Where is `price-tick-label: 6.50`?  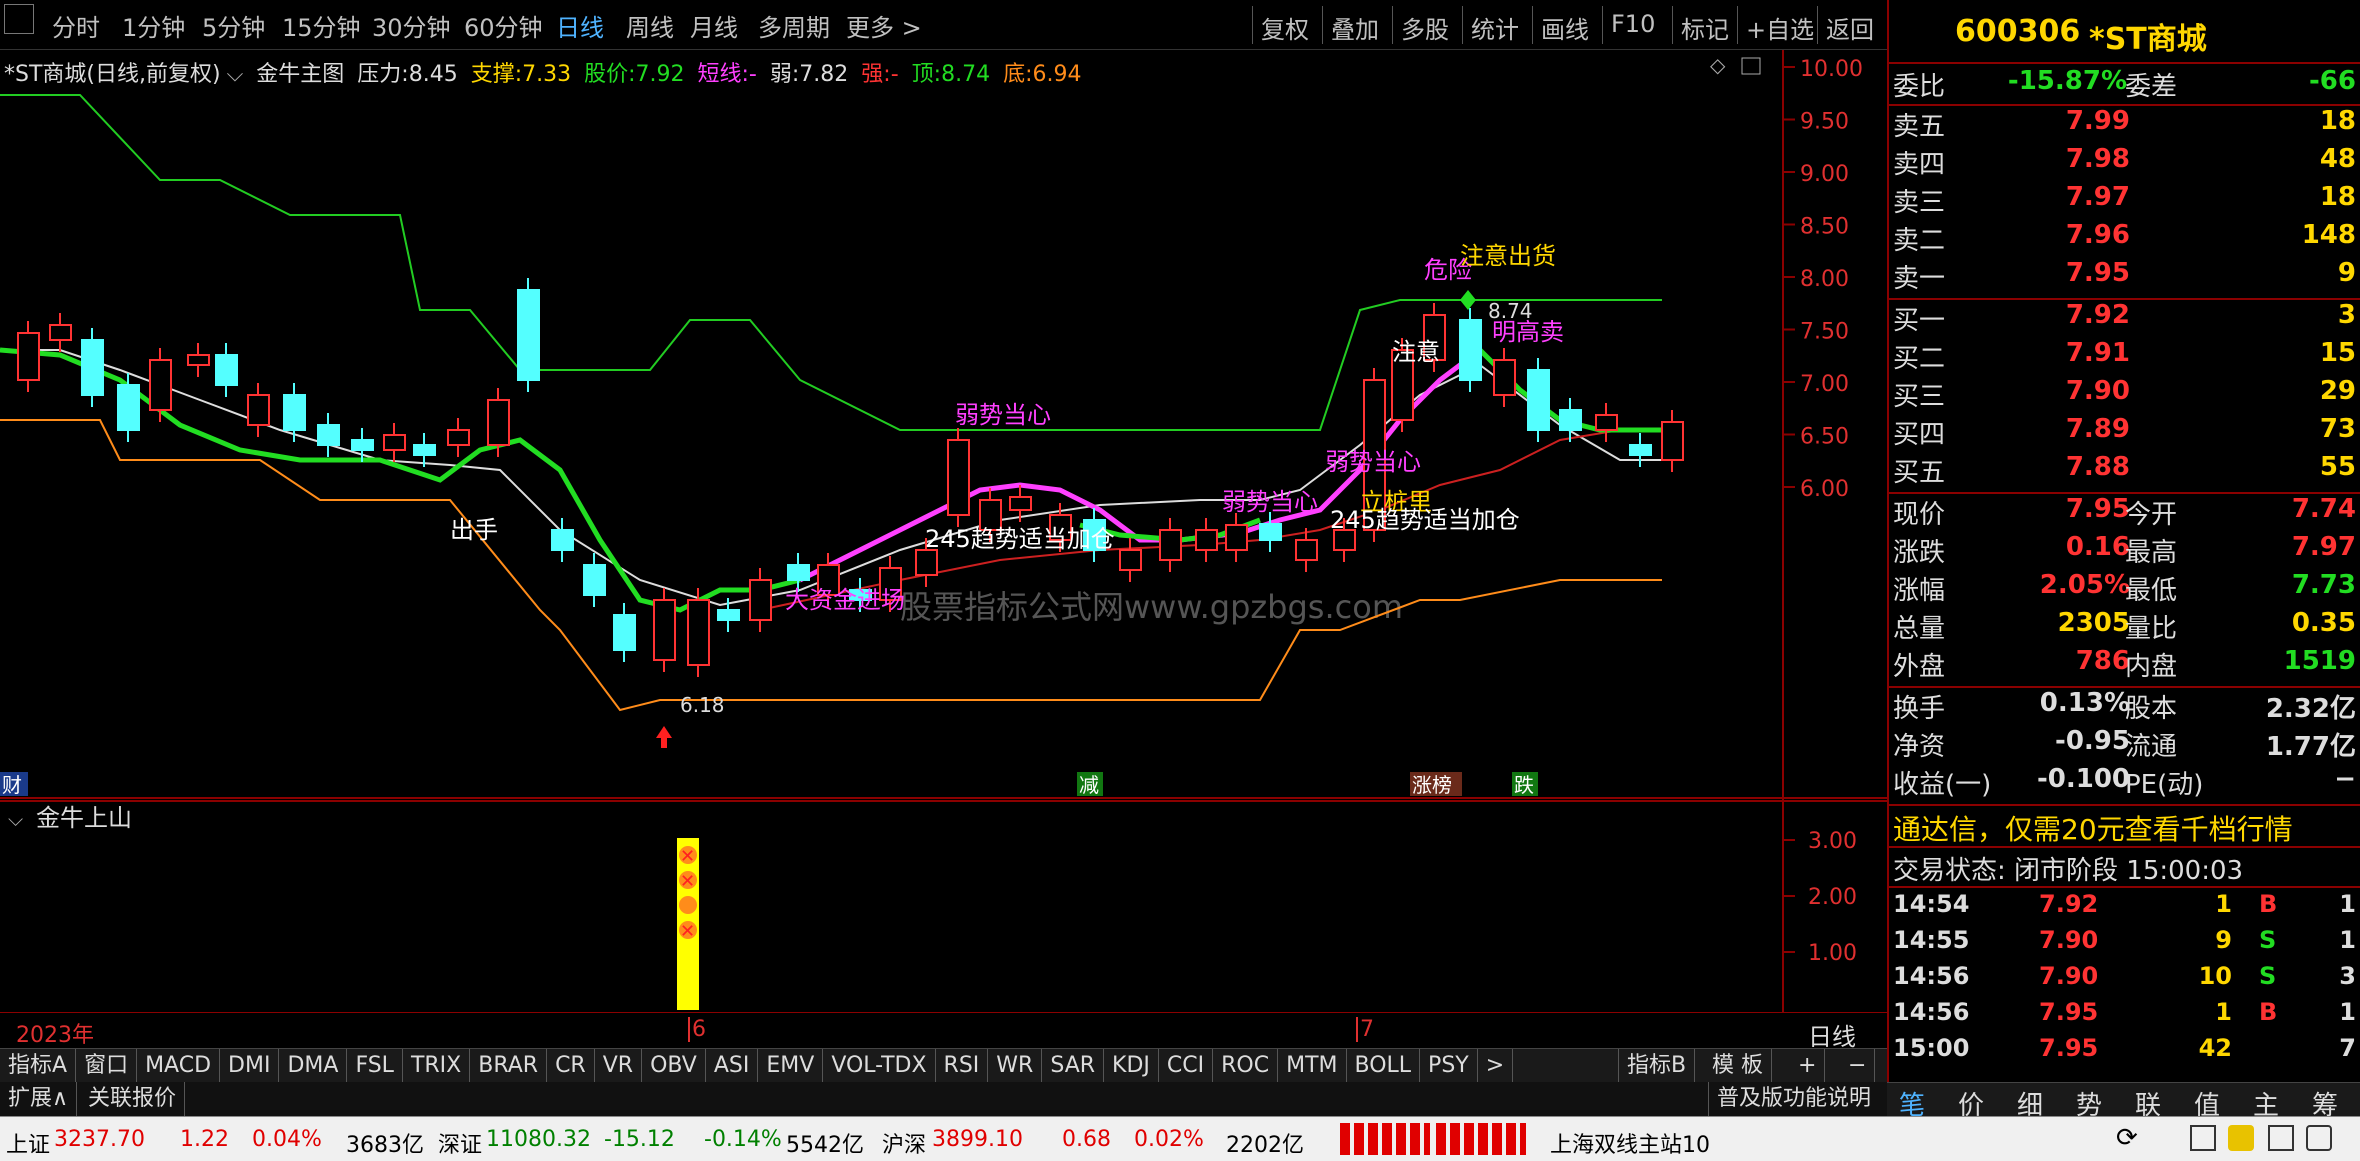 price-tick-label: 6.50 is located at coordinates (1824, 437).